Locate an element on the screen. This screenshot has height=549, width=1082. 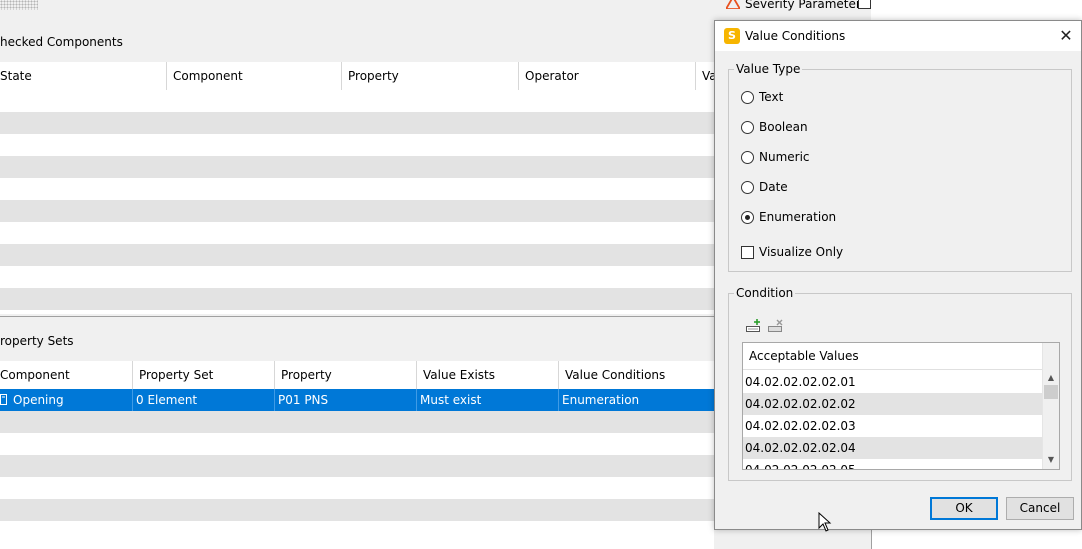
ok-button: OK is located at coordinates (964, 508).